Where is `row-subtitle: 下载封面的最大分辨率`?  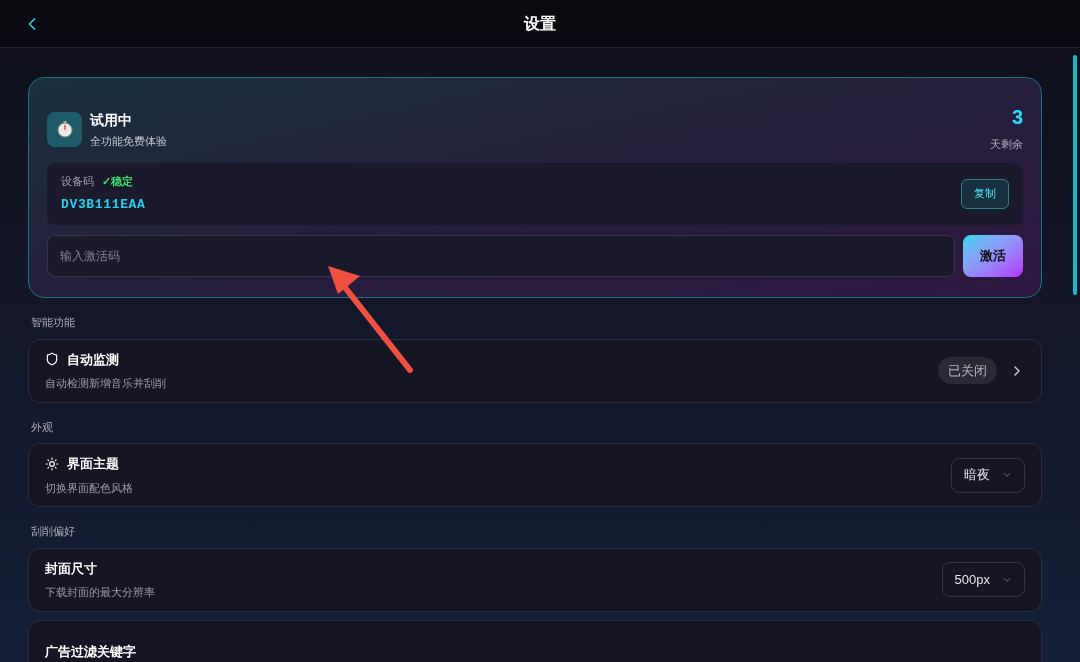 row-subtitle: 下载封面的最大分辨率 is located at coordinates (100, 592).